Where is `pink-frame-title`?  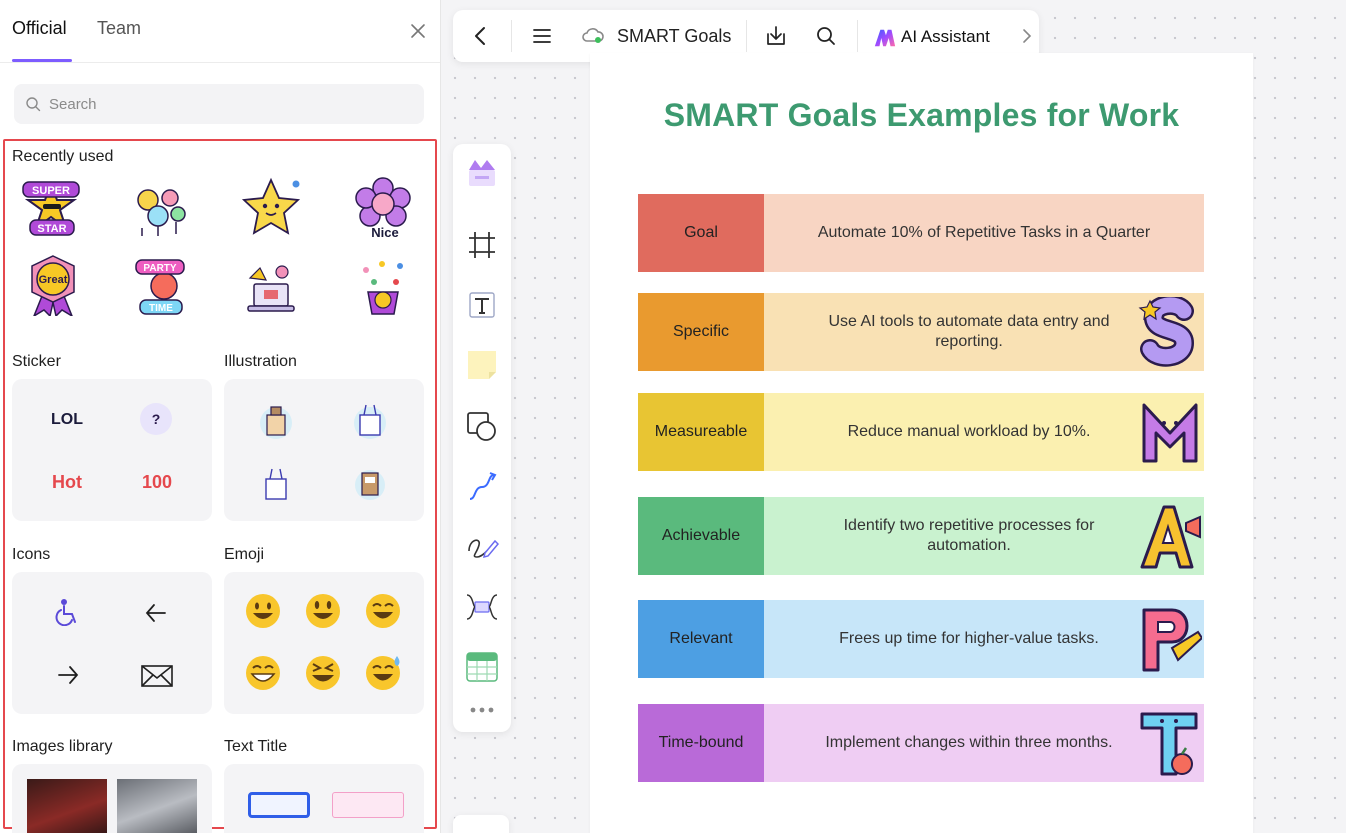 pink-frame-title is located at coordinates (368, 805).